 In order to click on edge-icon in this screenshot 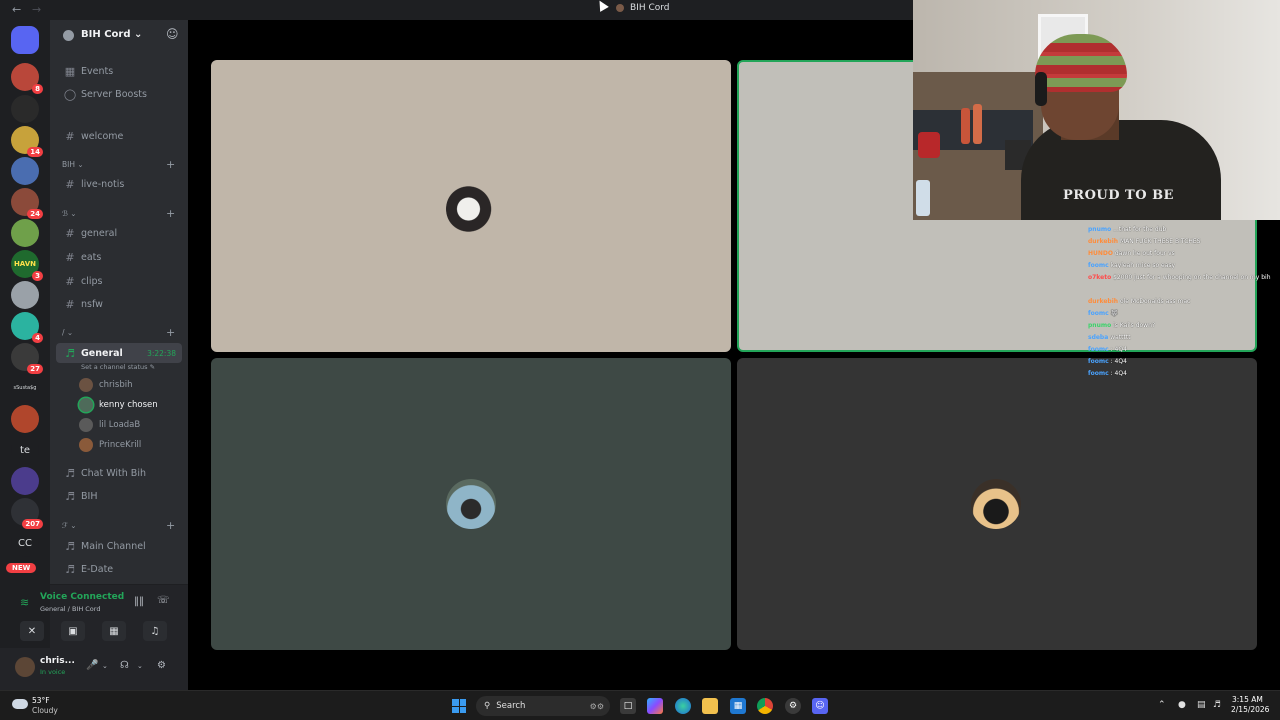, I will do `click(683, 706)`.